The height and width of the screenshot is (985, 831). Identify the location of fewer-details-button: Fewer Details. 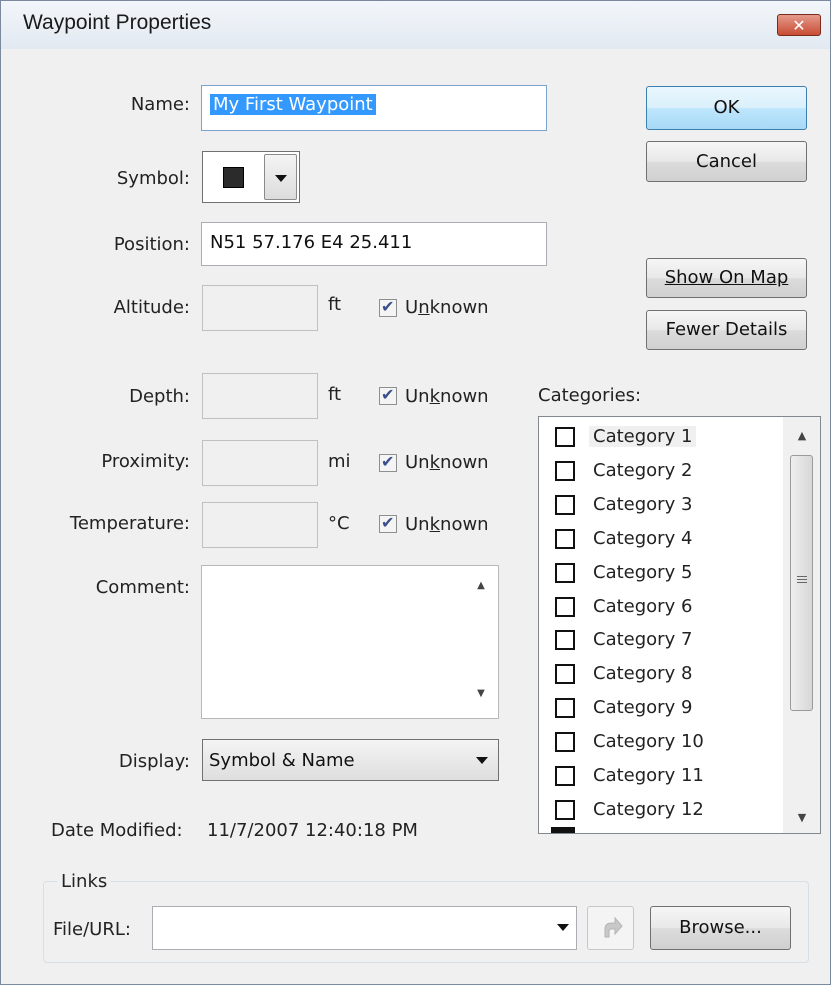
(726, 330).